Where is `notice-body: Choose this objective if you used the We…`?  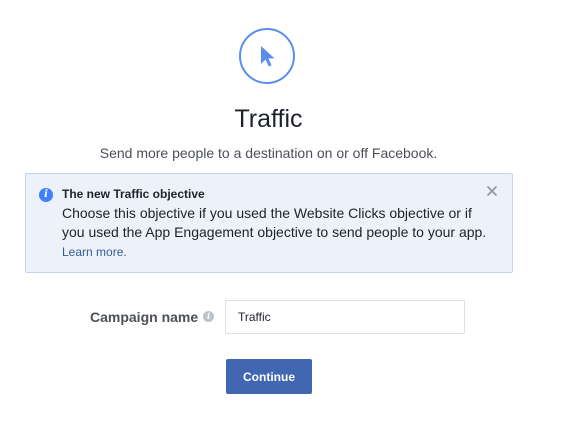 notice-body: Choose this objective if you used the We… is located at coordinates (277, 233).